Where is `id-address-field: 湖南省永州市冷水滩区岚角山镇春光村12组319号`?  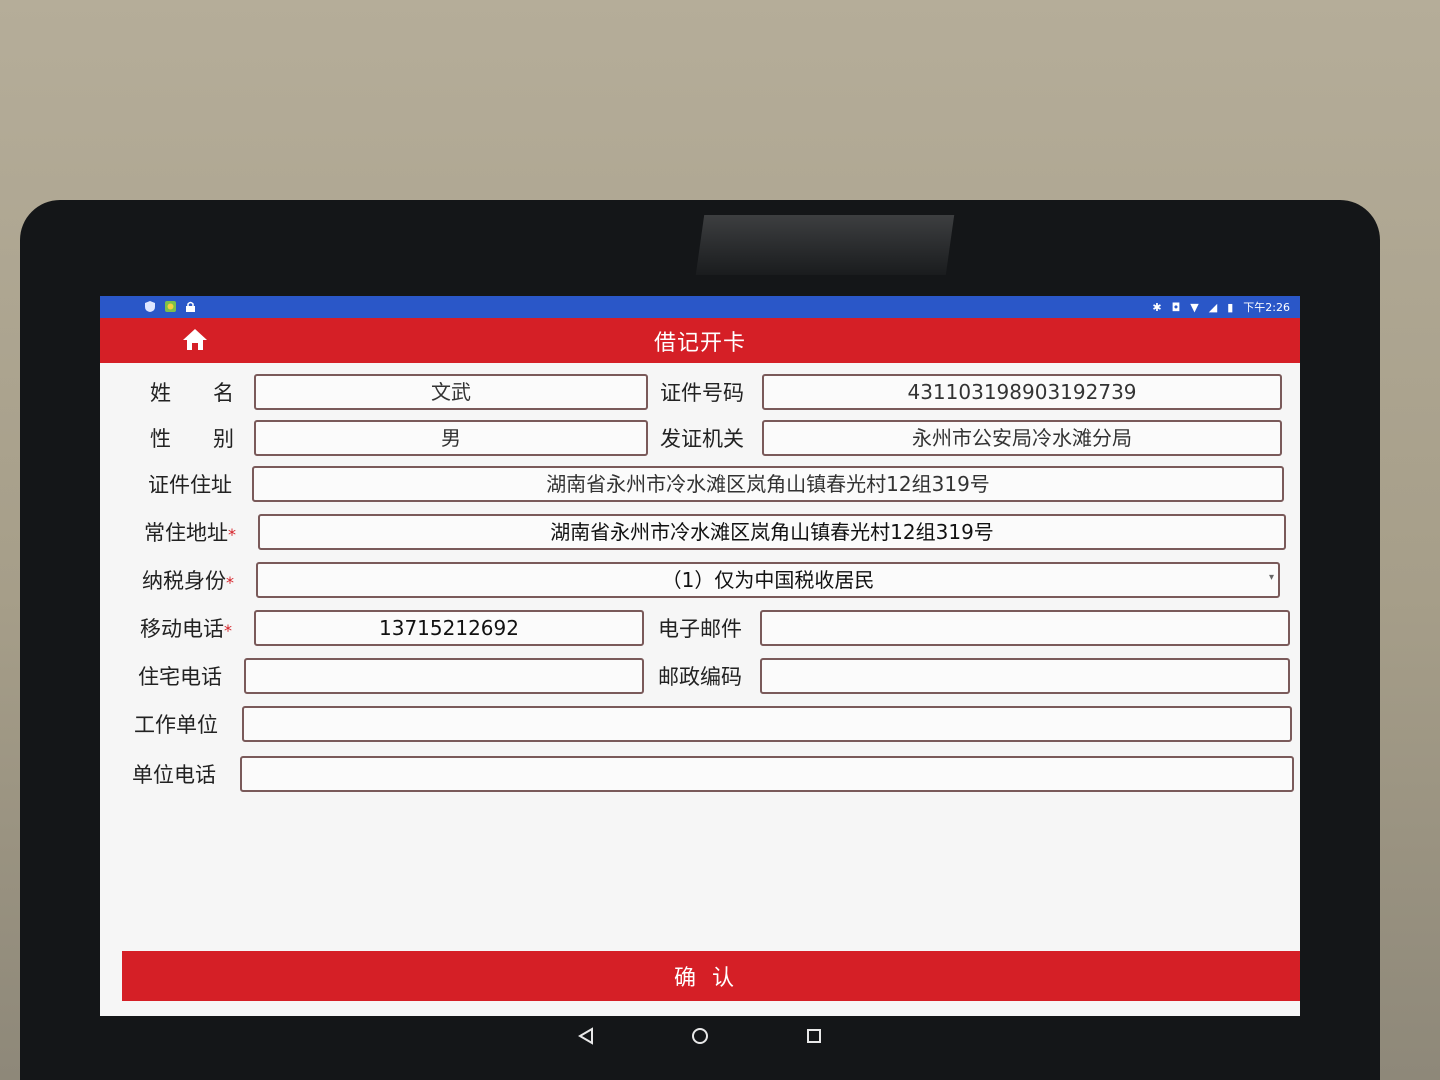 id-address-field: 湖南省永州市冷水滩区岚角山镇春光村12组319号 is located at coordinates (768, 484).